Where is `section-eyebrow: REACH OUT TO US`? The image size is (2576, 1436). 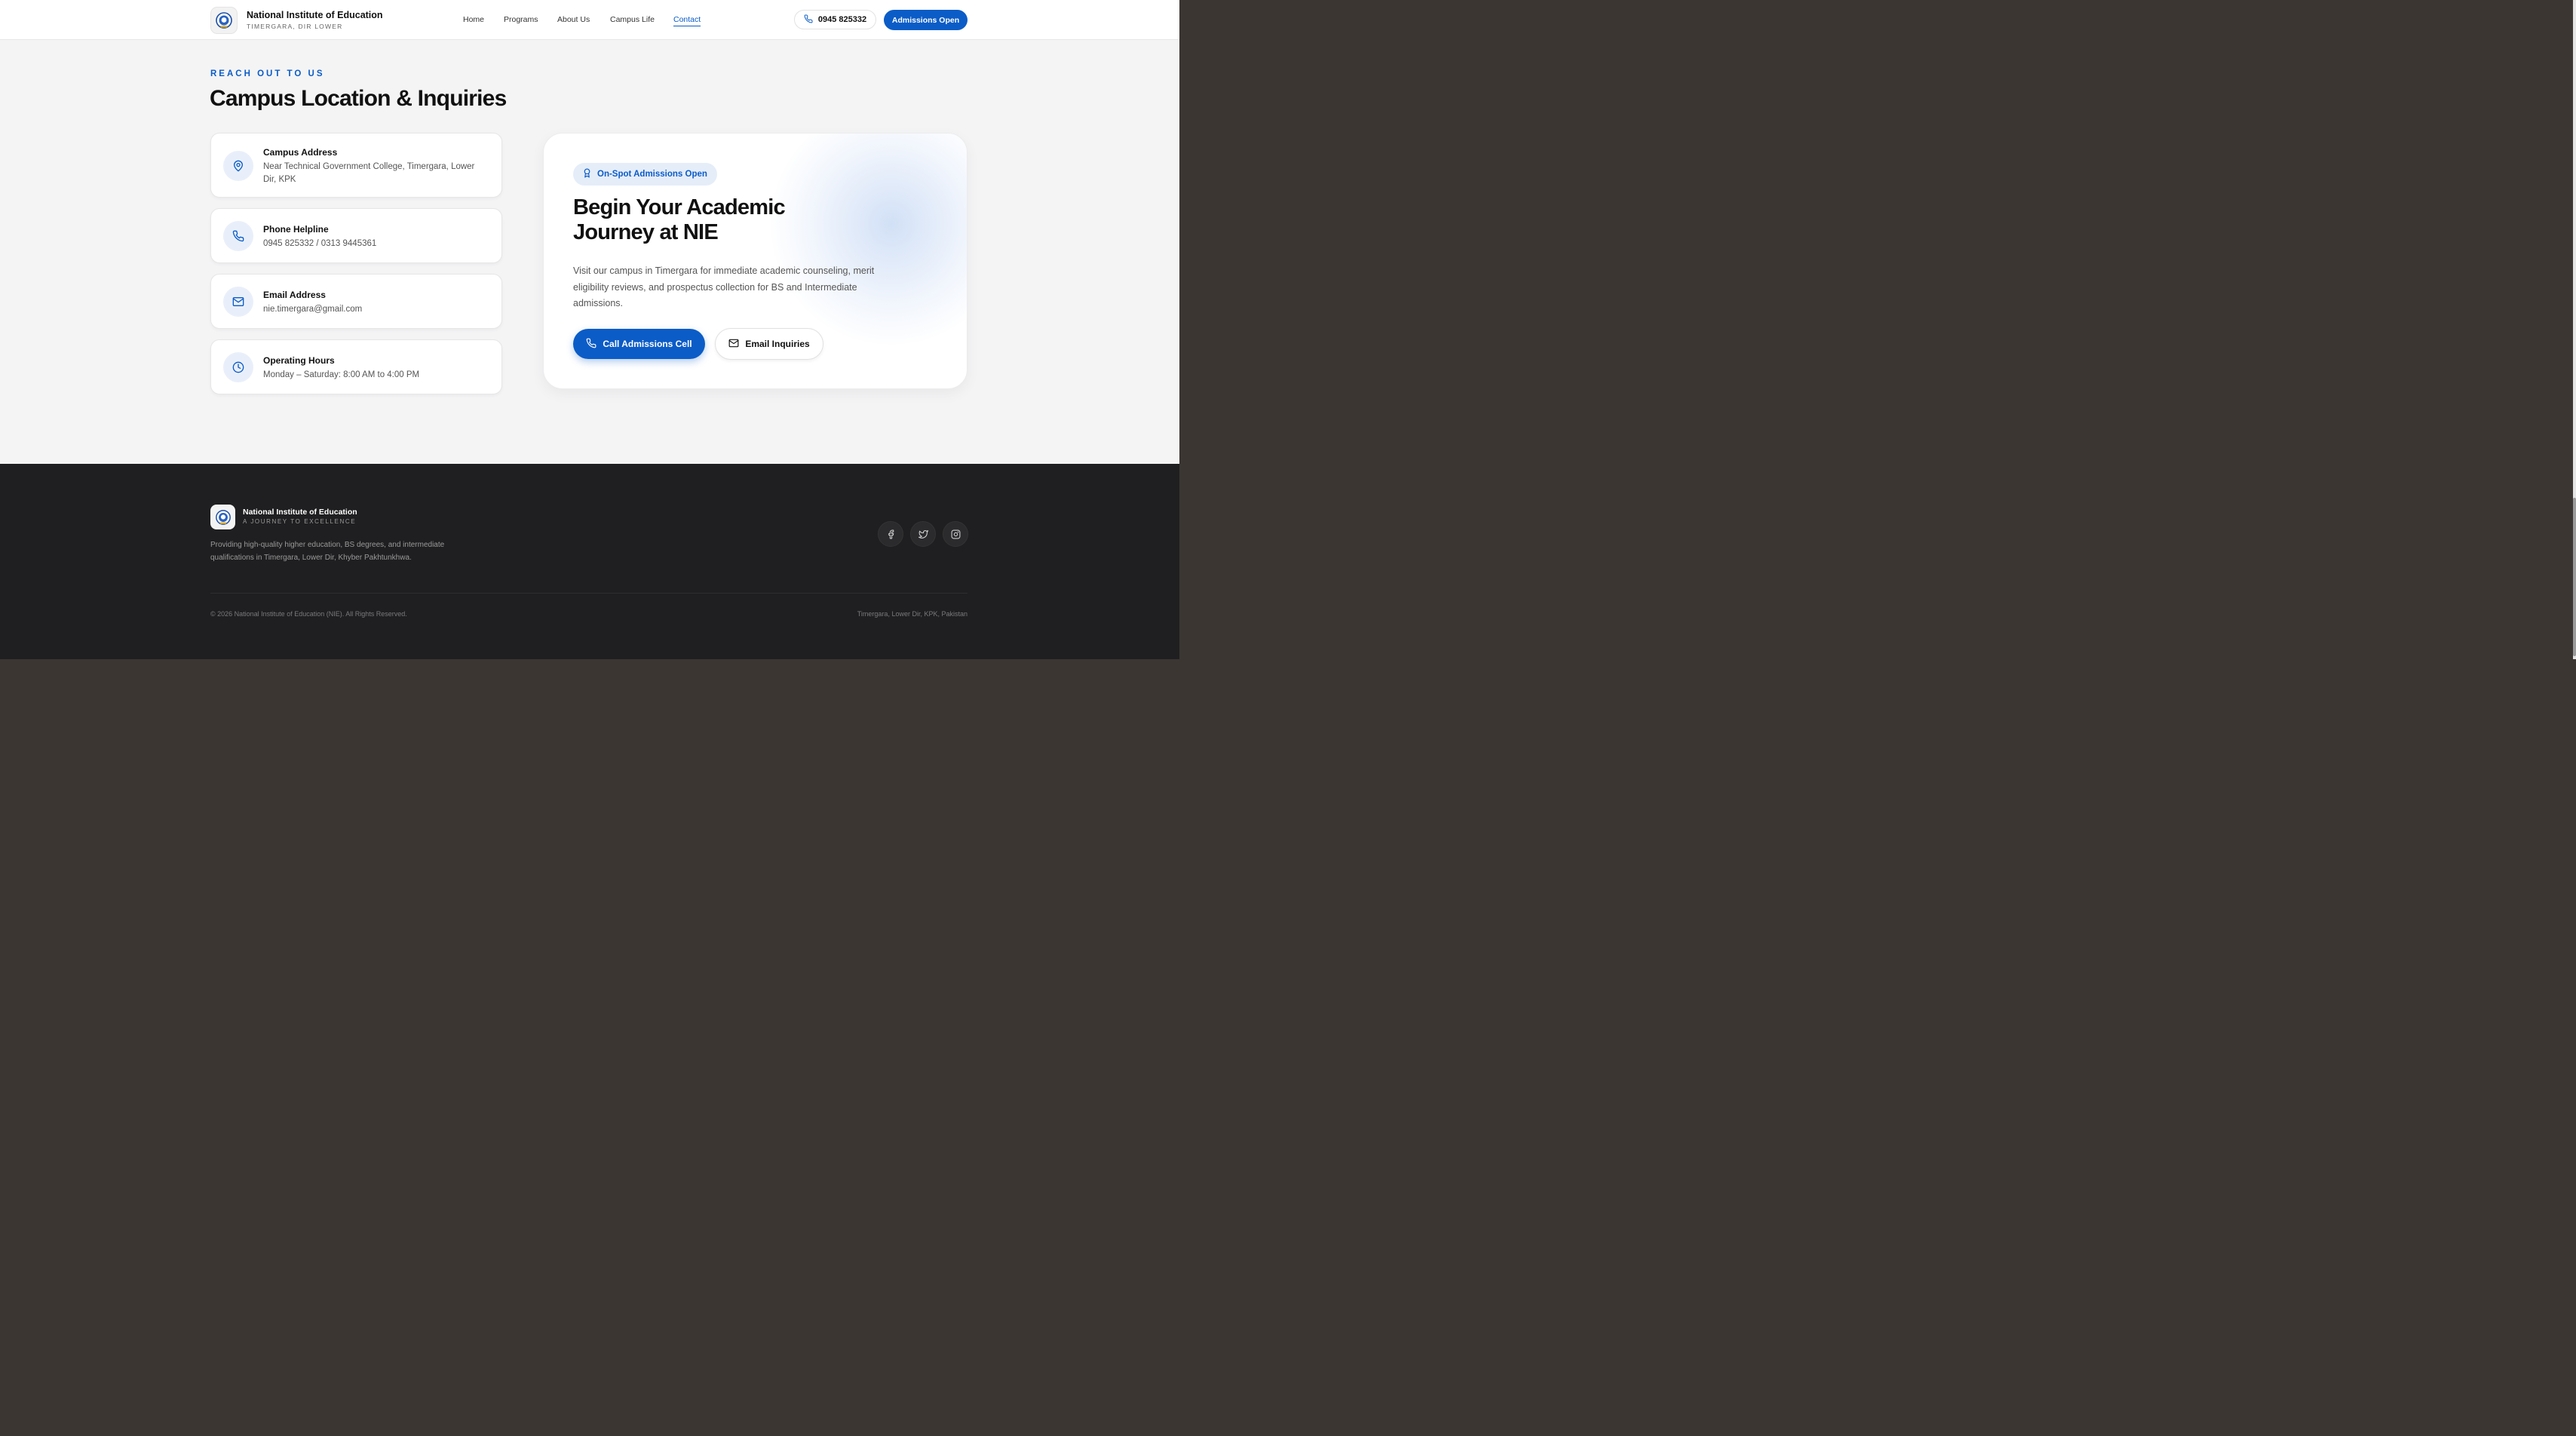
section-eyebrow: REACH OUT TO US is located at coordinates (267, 73).